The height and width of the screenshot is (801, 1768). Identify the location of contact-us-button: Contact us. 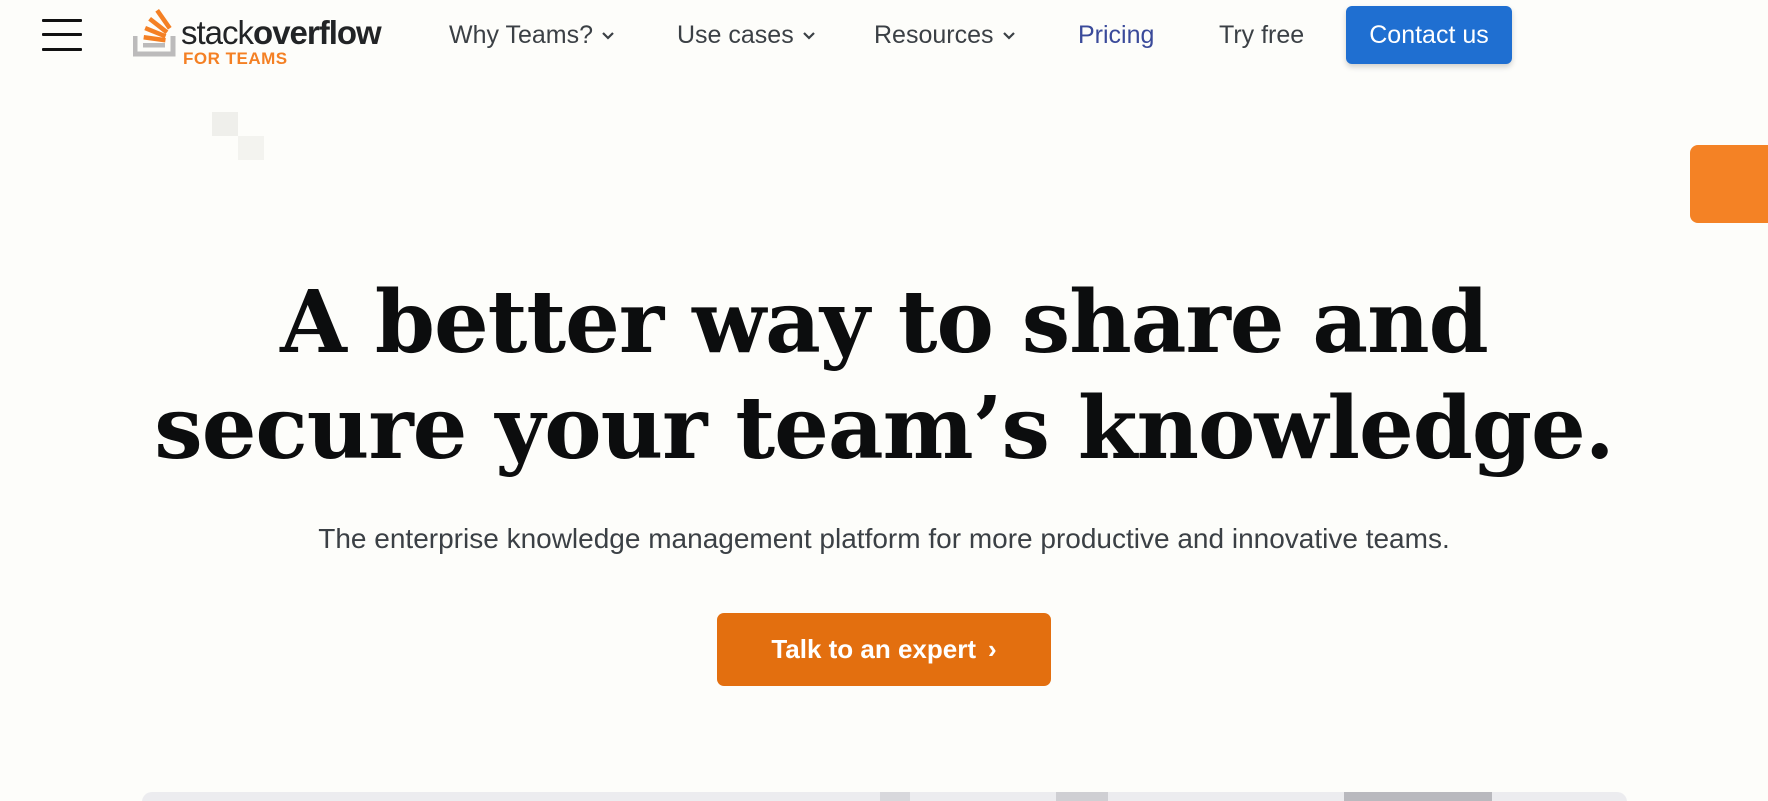
(1429, 35).